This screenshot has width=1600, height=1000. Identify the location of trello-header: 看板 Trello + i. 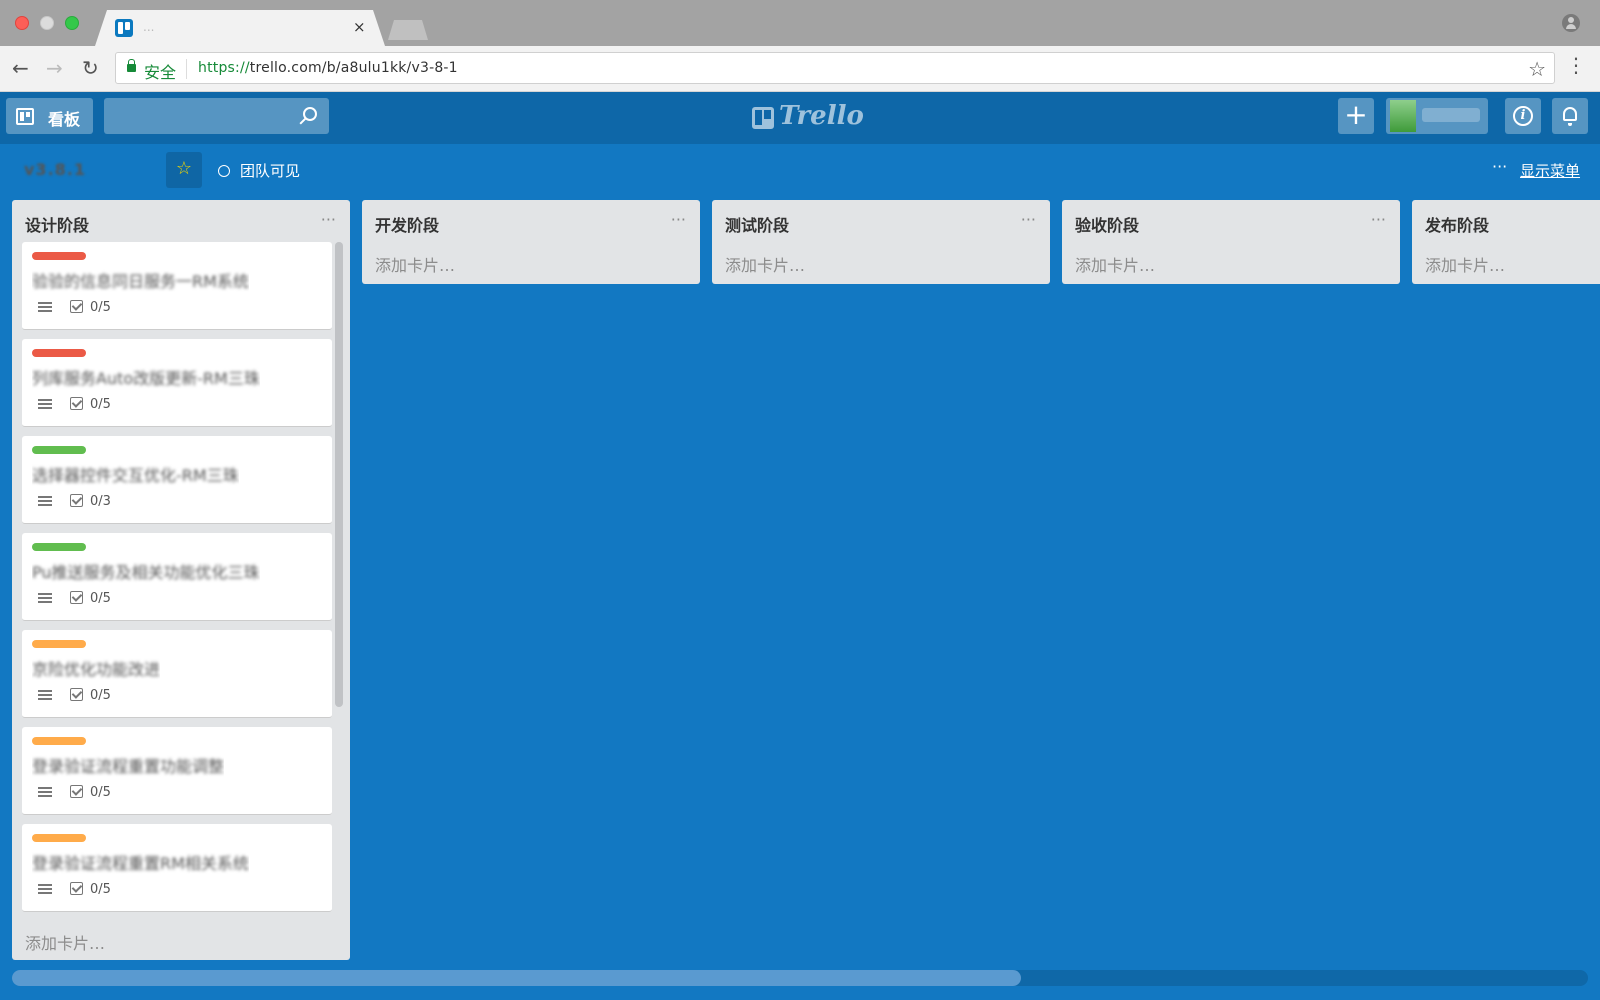
(800, 118).